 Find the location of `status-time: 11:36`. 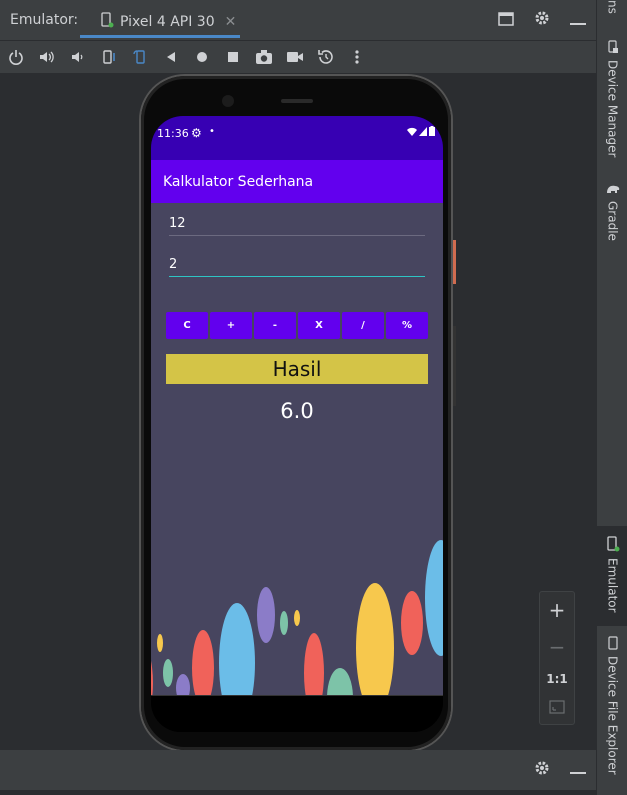

status-time: 11:36 is located at coordinates (173, 133).